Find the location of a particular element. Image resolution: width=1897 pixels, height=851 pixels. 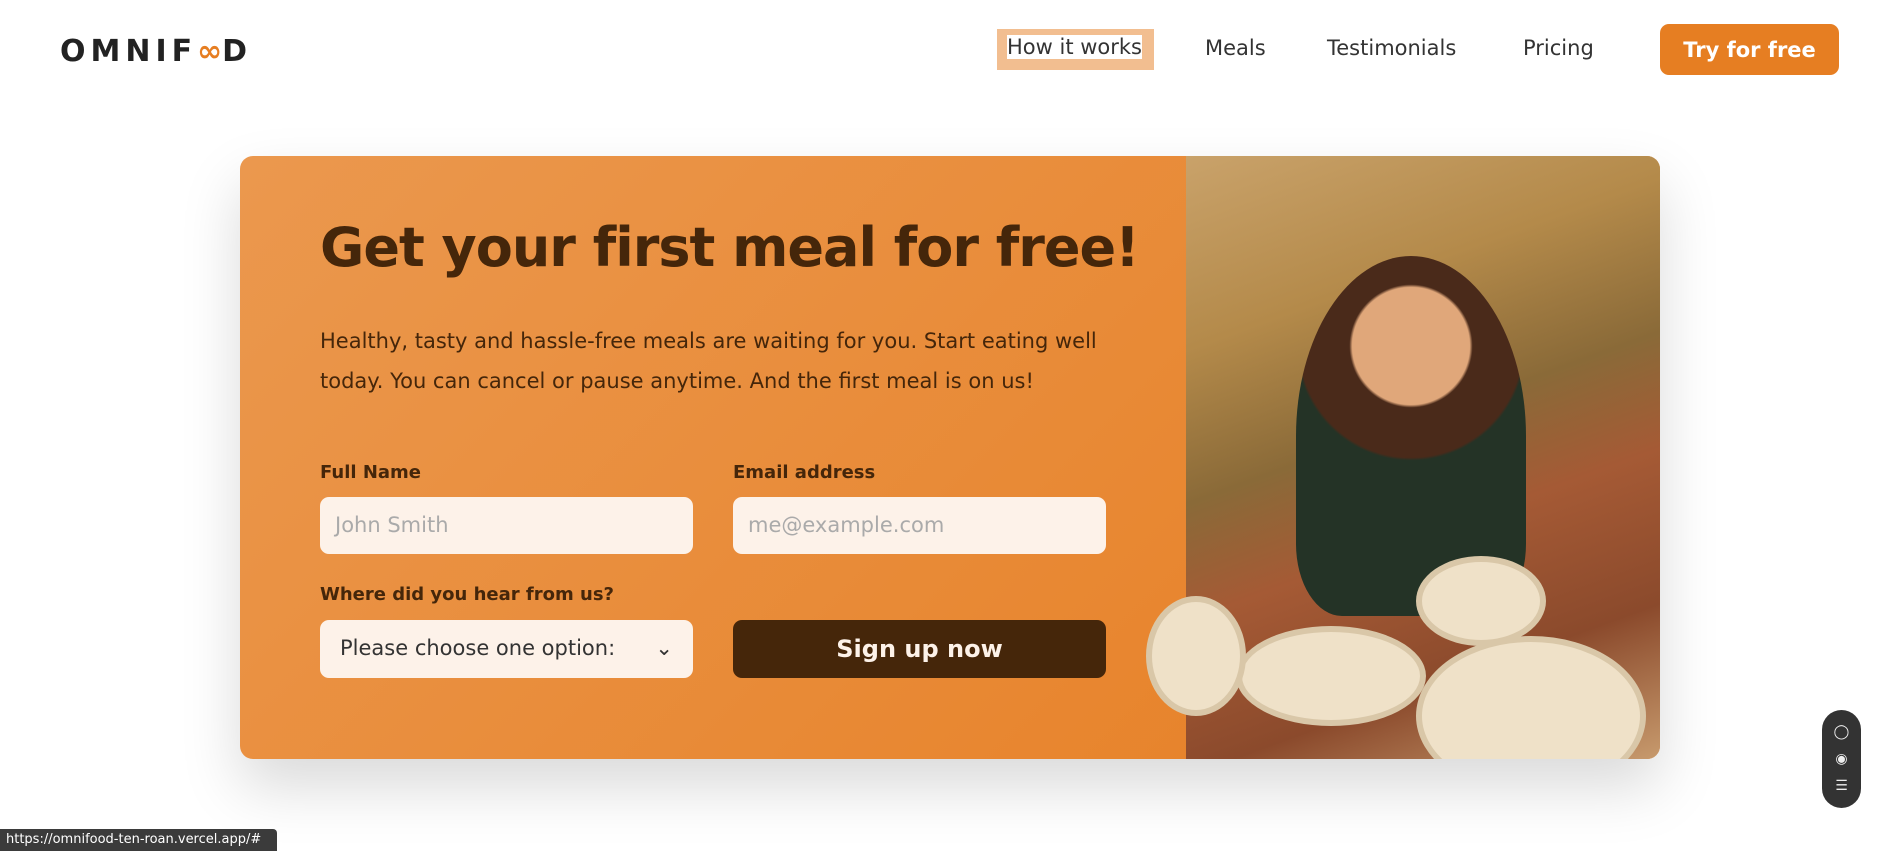

infinity-icon: ∞ is located at coordinates (209, 51).